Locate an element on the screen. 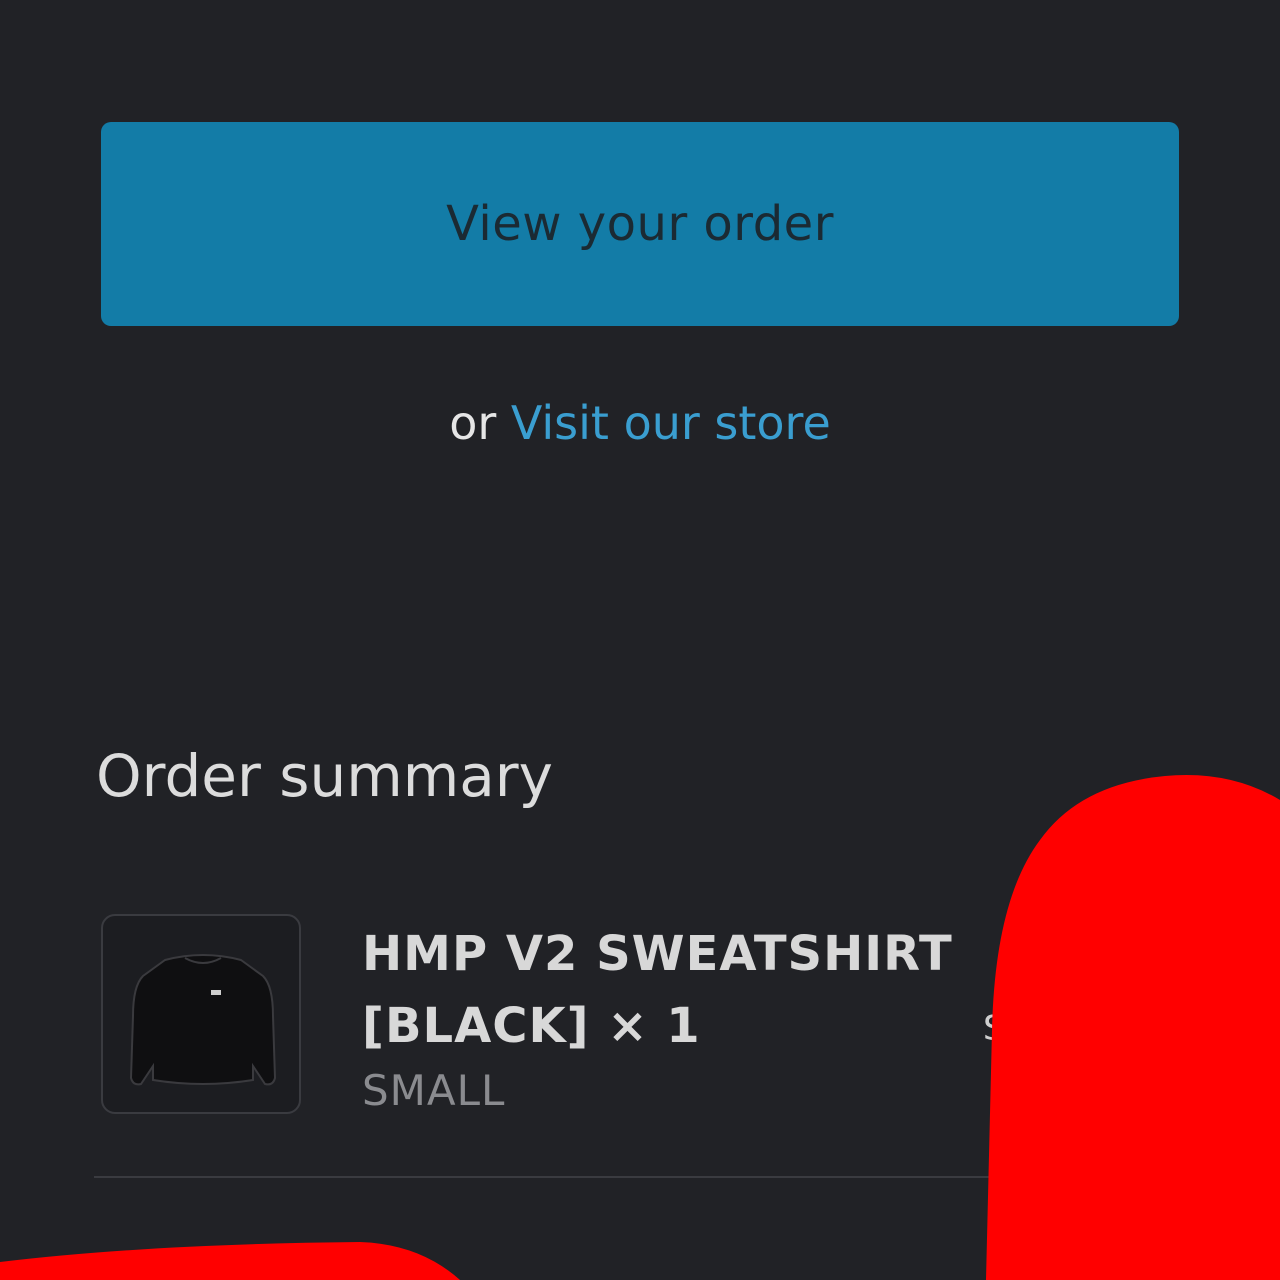  visit-store-link: Visit our store is located at coordinates (671, 423).